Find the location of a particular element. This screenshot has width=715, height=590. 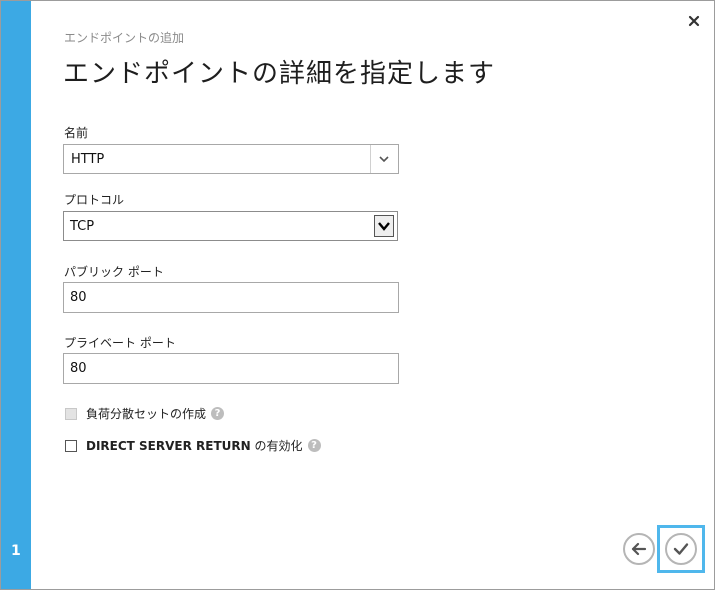

protocol-dropdown-button is located at coordinates (384, 226).